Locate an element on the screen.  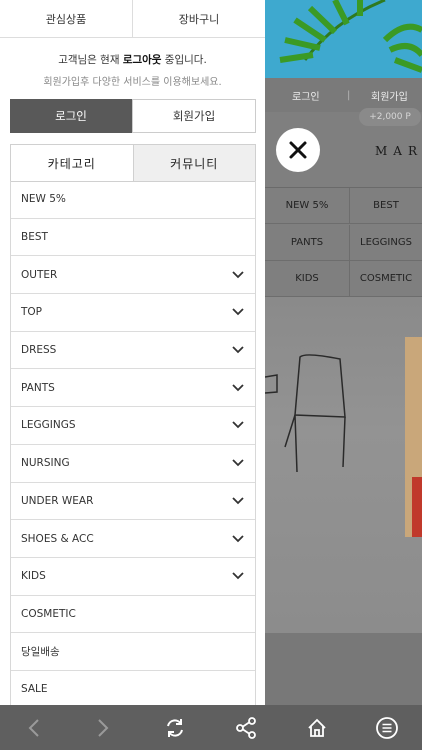
menu-item: PANTS is located at coordinates (133, 388).